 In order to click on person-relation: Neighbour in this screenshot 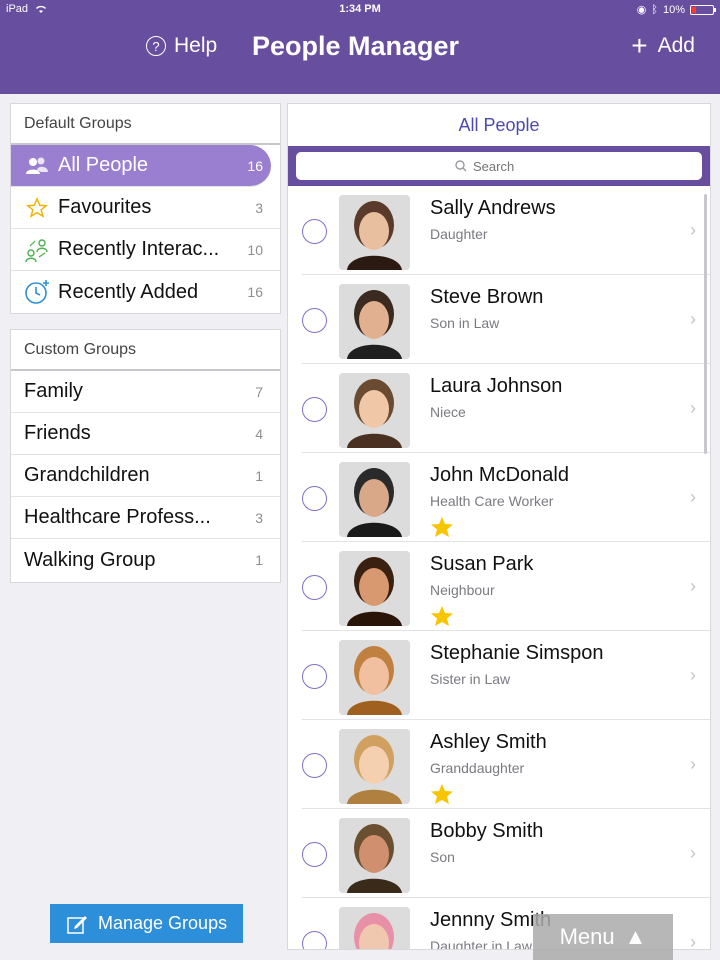, I will do `click(462, 590)`.